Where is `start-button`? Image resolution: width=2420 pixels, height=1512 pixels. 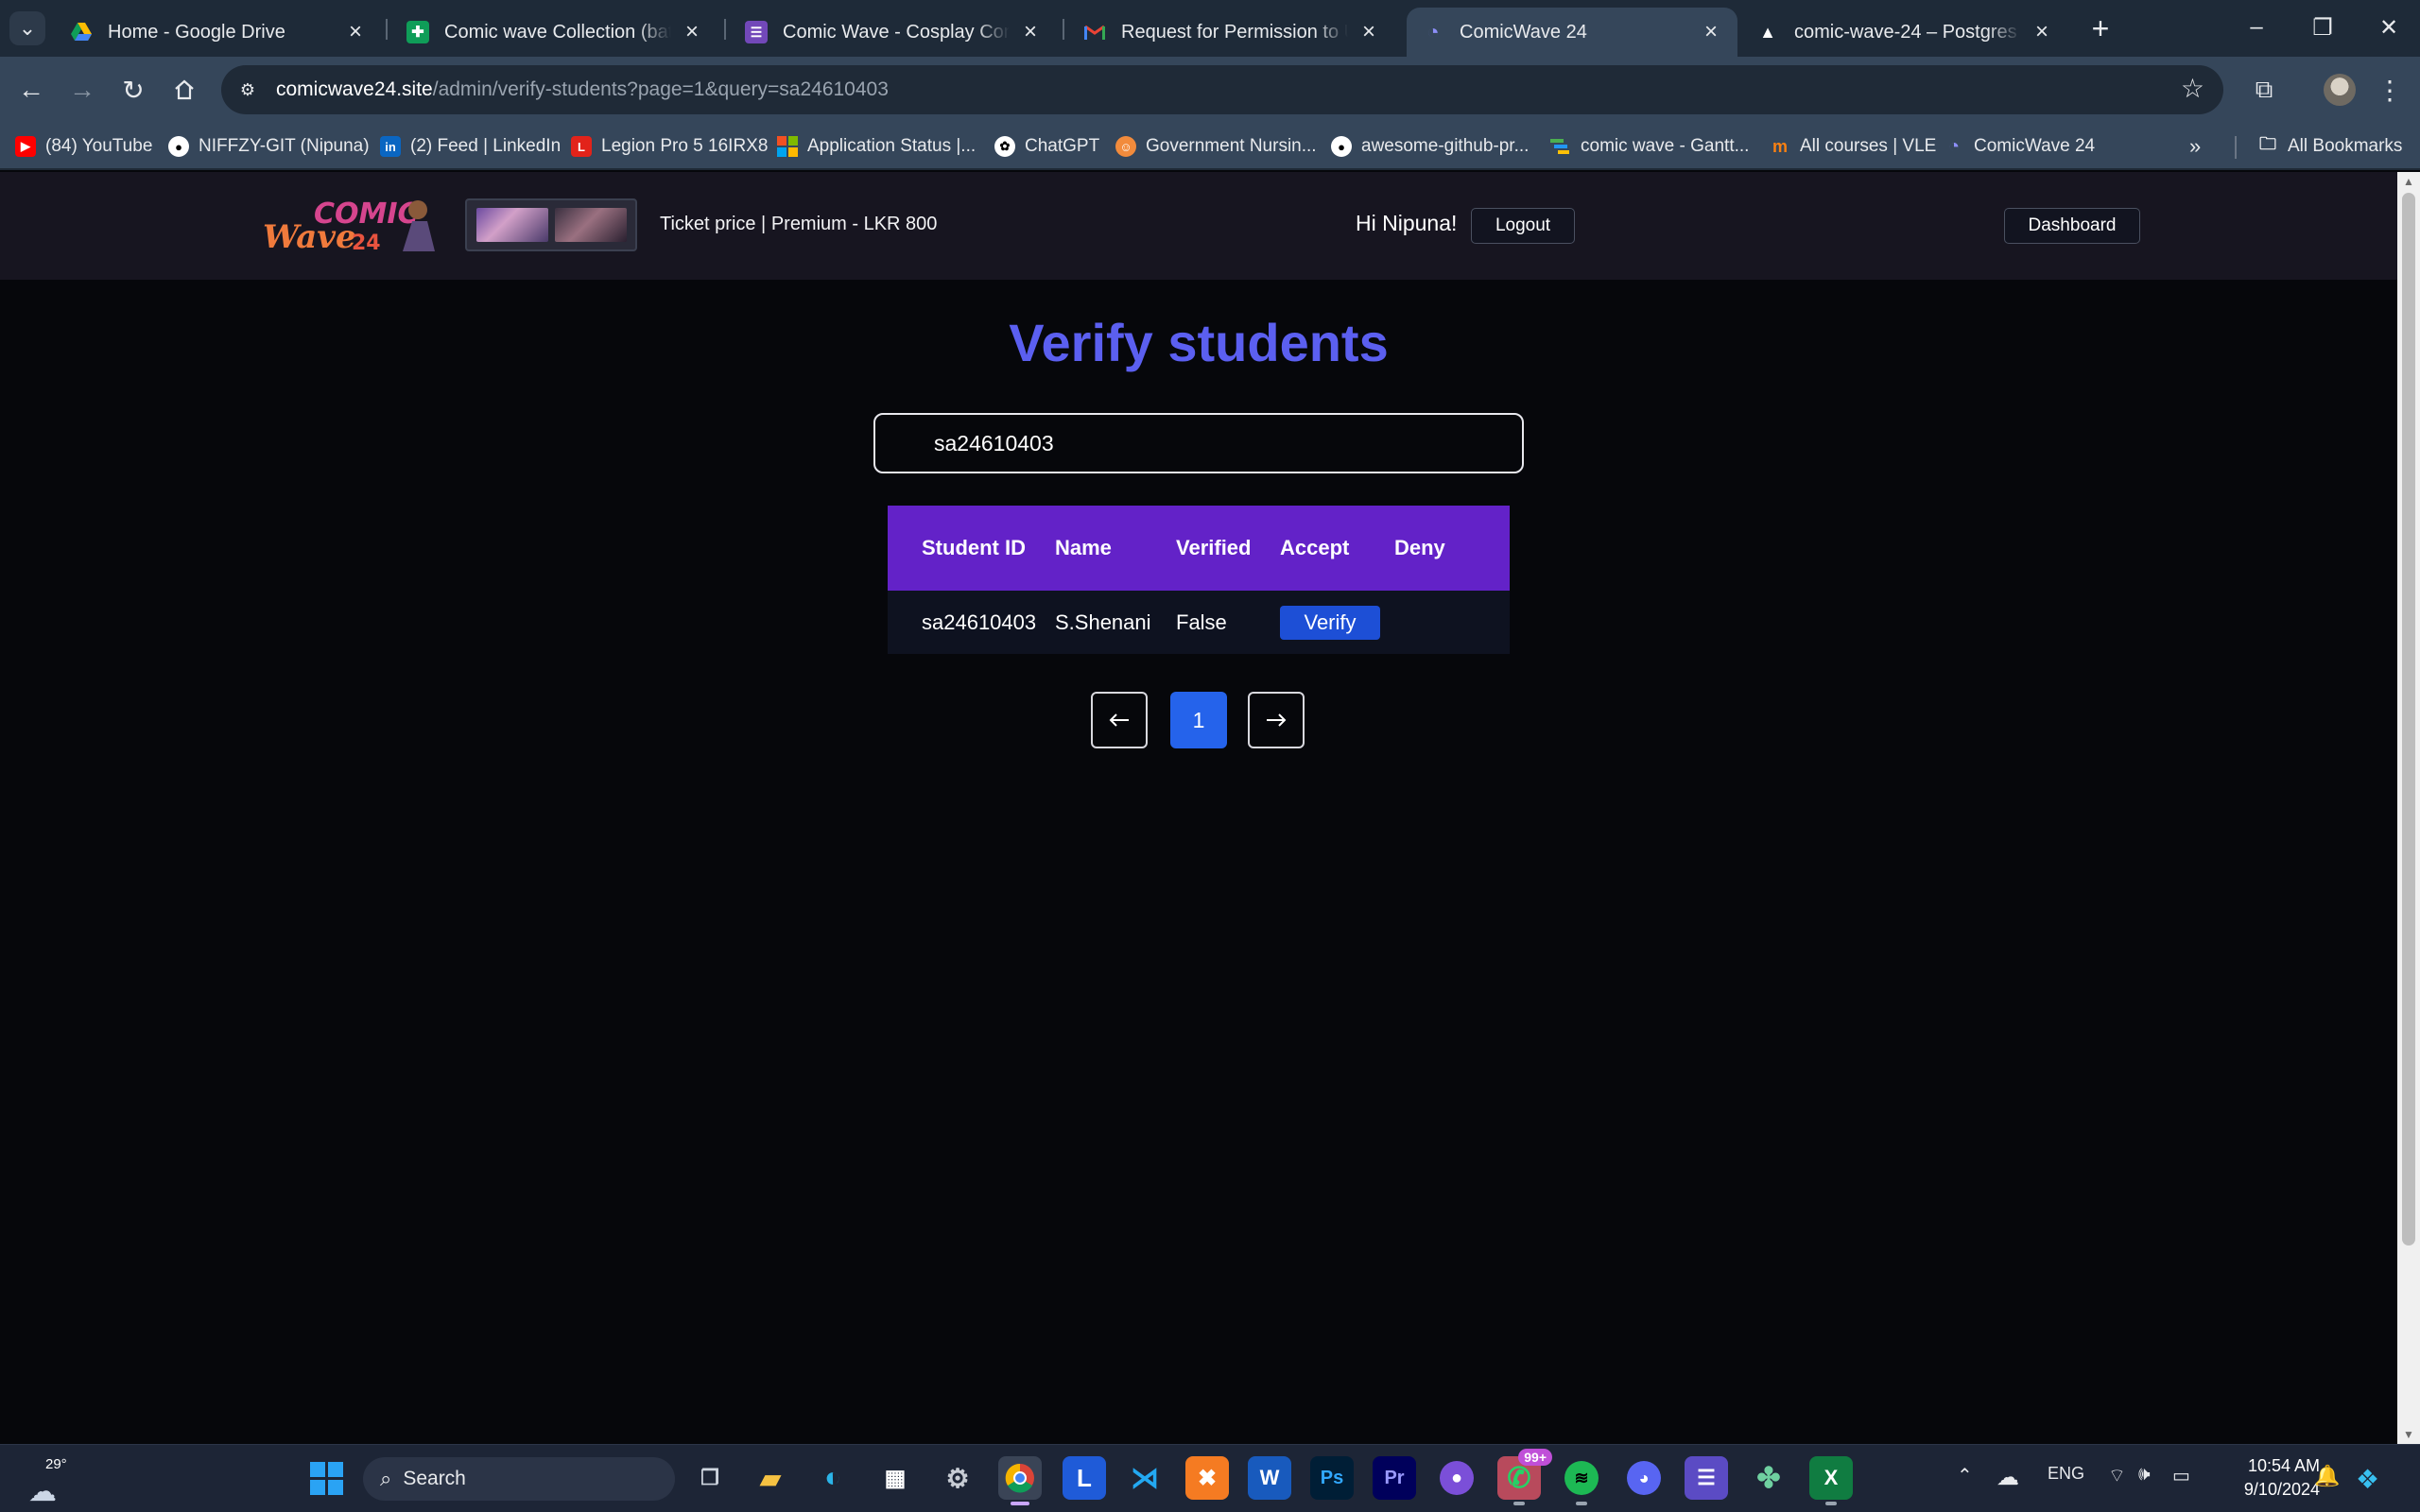
start-button is located at coordinates (326, 1478).